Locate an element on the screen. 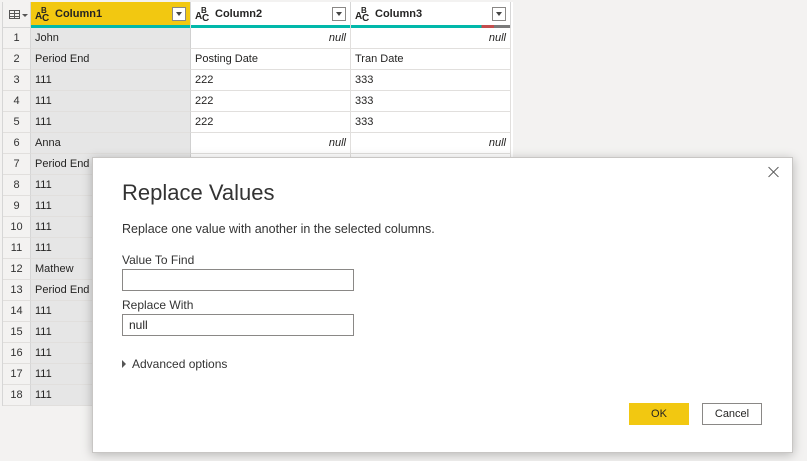 The height and width of the screenshot is (461, 807). replace-with-label: Replace With is located at coordinates (158, 305).